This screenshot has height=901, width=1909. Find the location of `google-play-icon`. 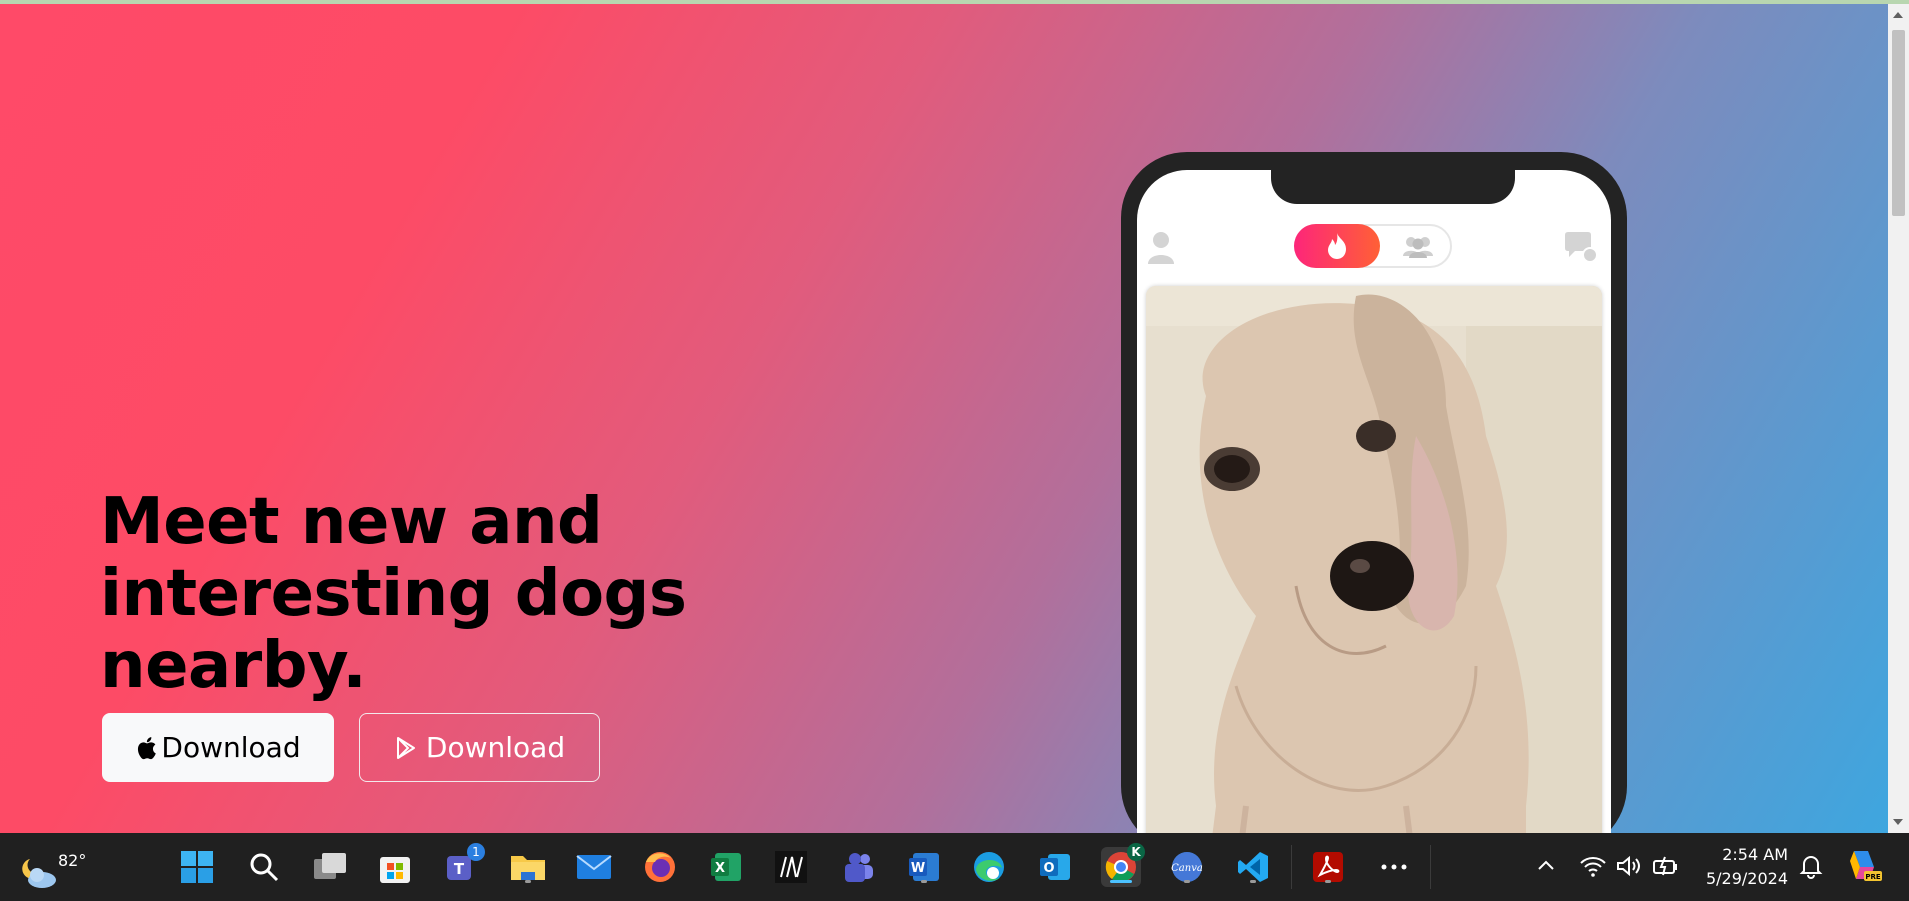

google-play-icon is located at coordinates (405, 747).